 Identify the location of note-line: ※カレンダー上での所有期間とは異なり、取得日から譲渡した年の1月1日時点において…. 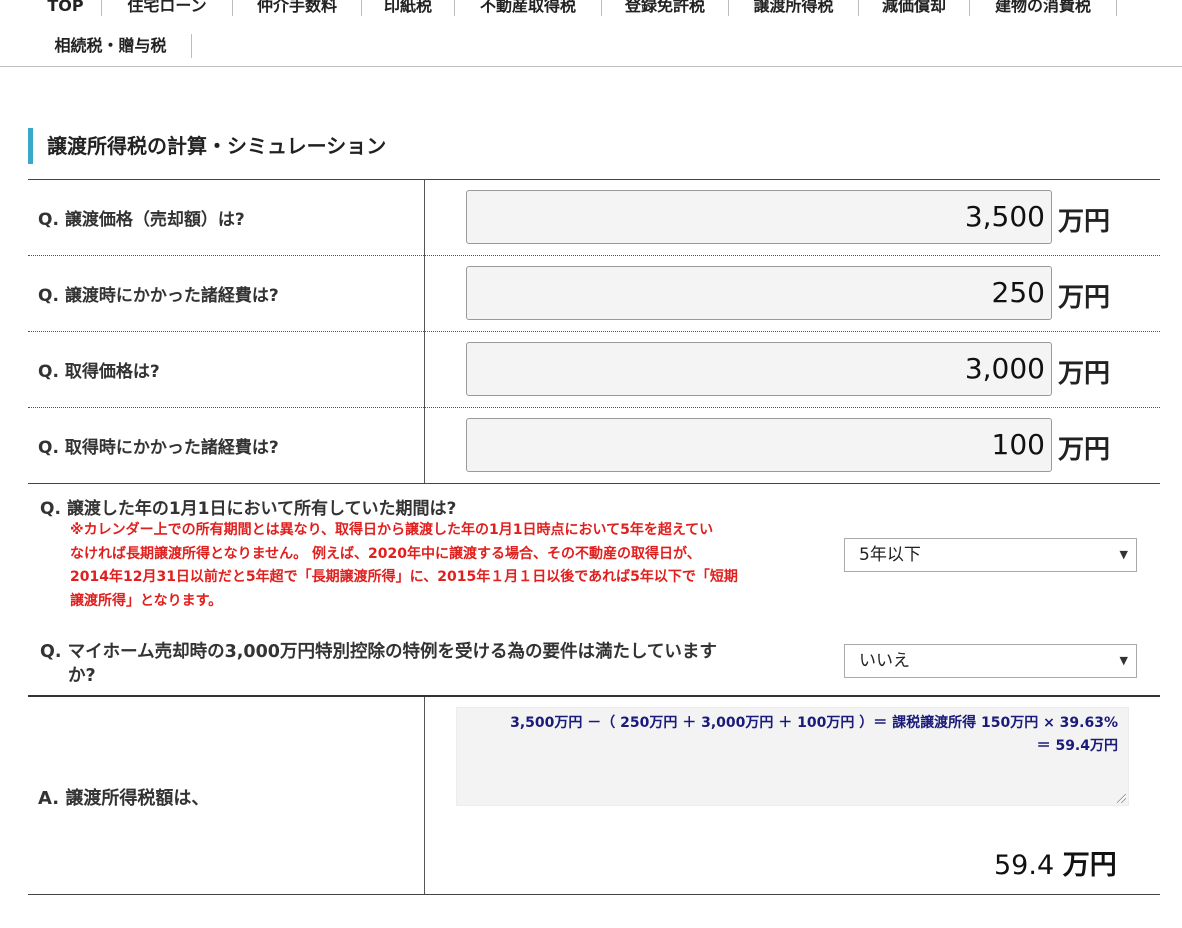
(392, 530).